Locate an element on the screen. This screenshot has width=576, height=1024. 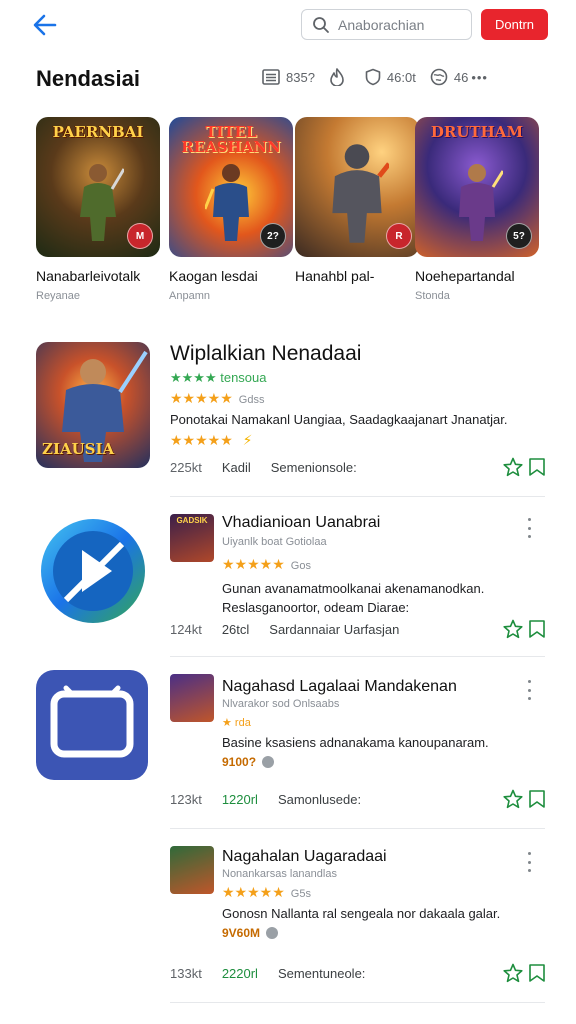
featured-subtitle: Reyanae is located at coordinates (58, 296).